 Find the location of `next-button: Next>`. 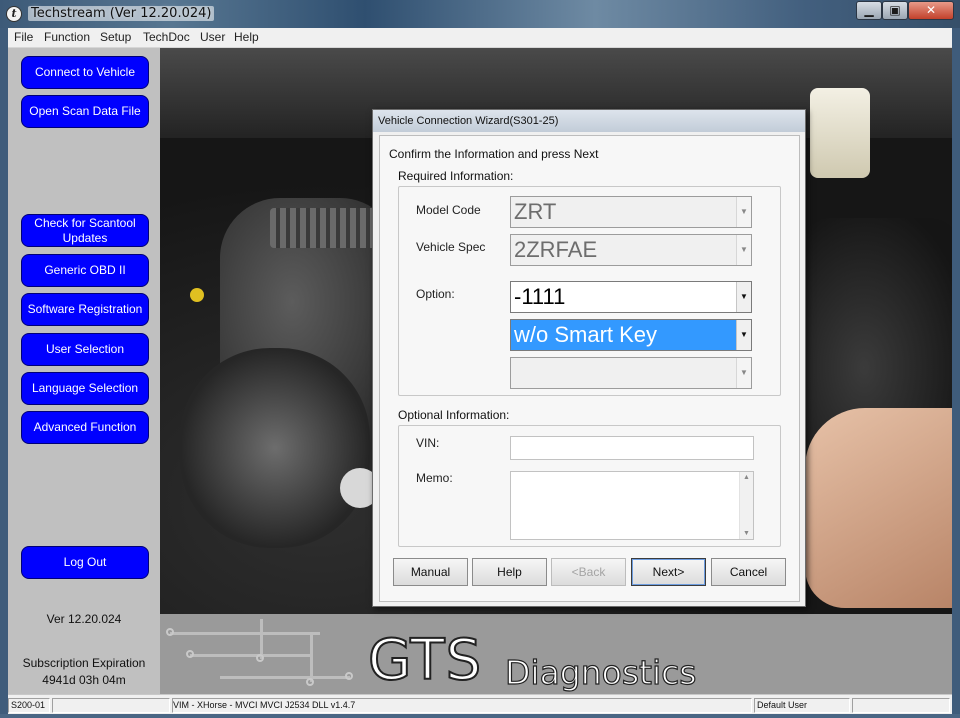

next-button: Next> is located at coordinates (668, 572).